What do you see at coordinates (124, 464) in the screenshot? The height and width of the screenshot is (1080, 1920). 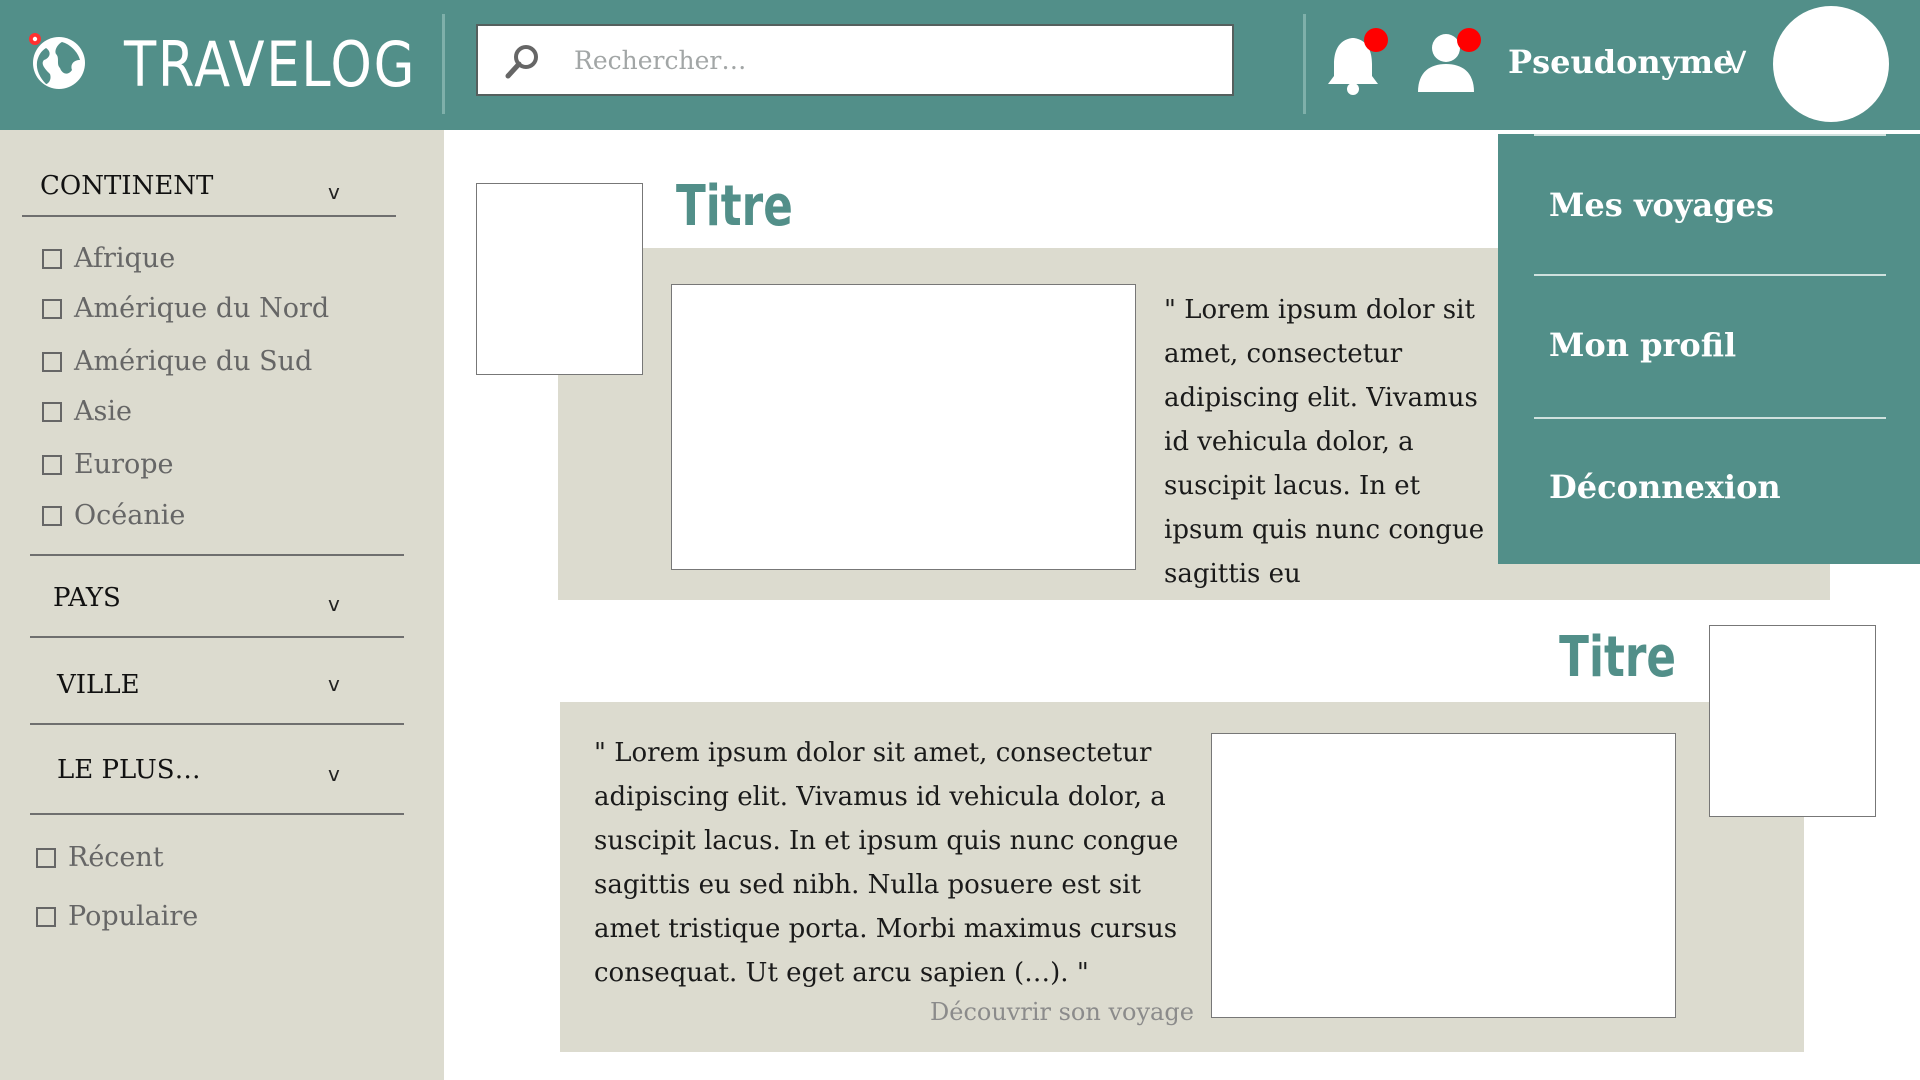 I see `continent-option-label: Europe` at bounding box center [124, 464].